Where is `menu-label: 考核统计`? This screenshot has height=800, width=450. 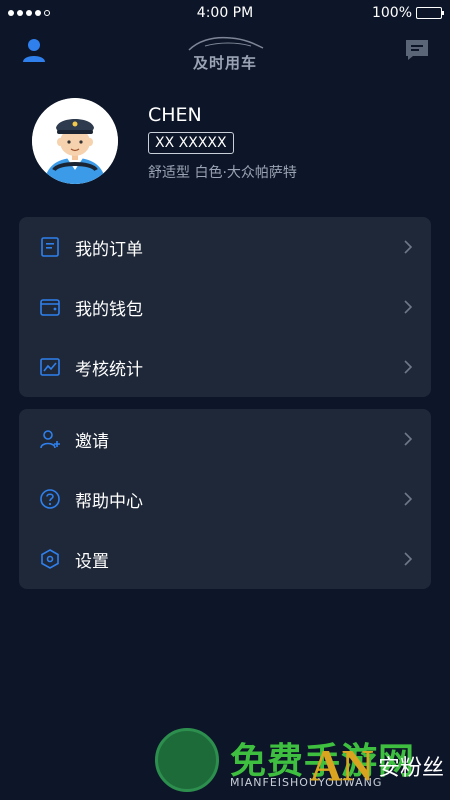 menu-label: 考核统计 is located at coordinates (109, 370).